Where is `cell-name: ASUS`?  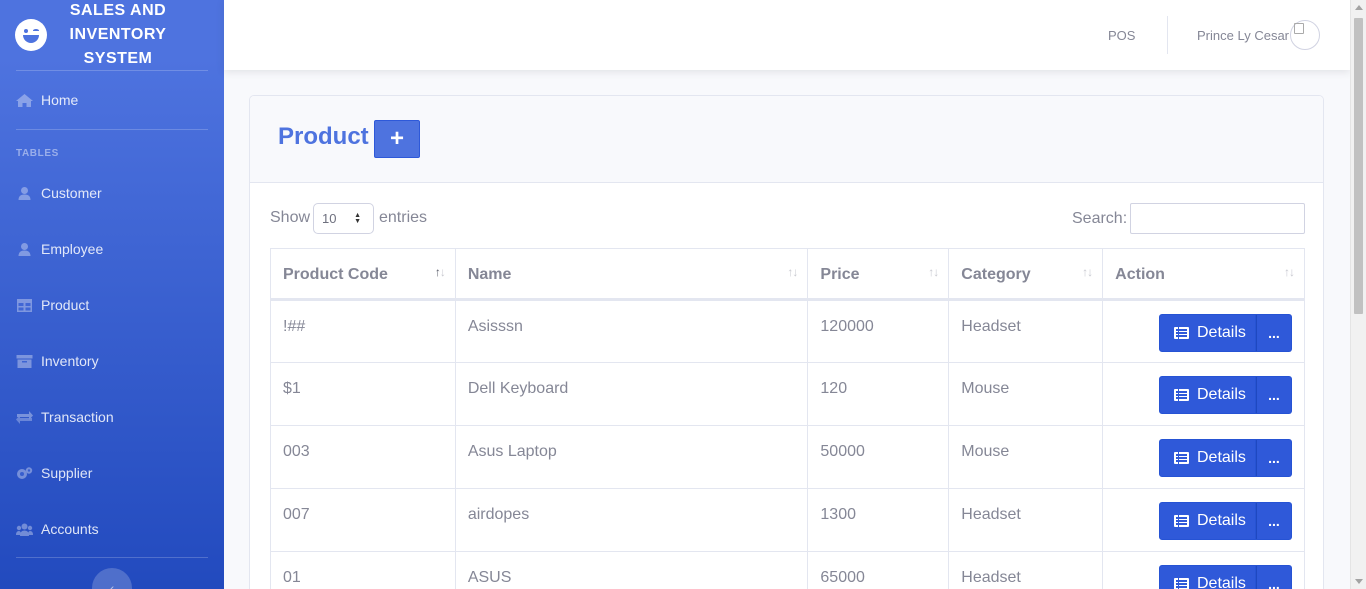 cell-name: ASUS is located at coordinates (631, 570).